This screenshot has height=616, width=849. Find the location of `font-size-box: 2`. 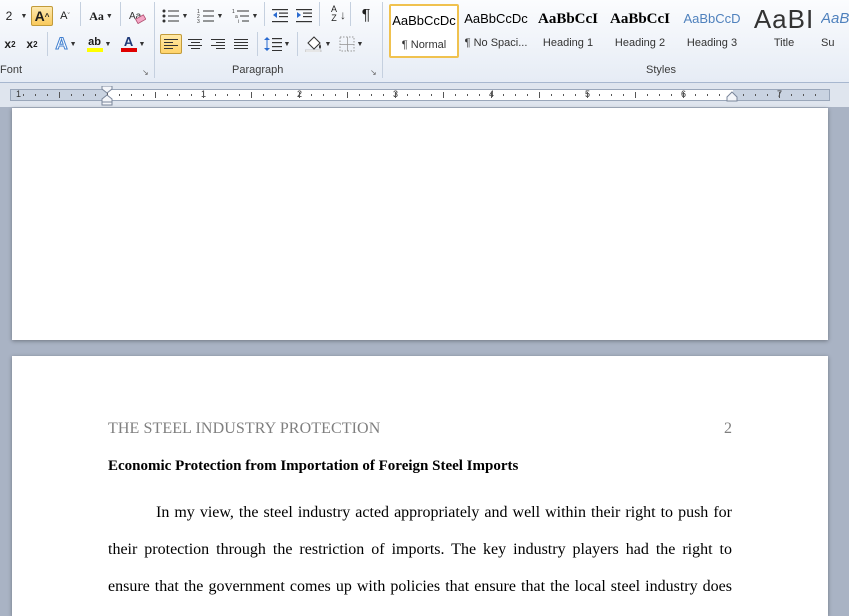

font-size-box: 2 is located at coordinates (9, 16).